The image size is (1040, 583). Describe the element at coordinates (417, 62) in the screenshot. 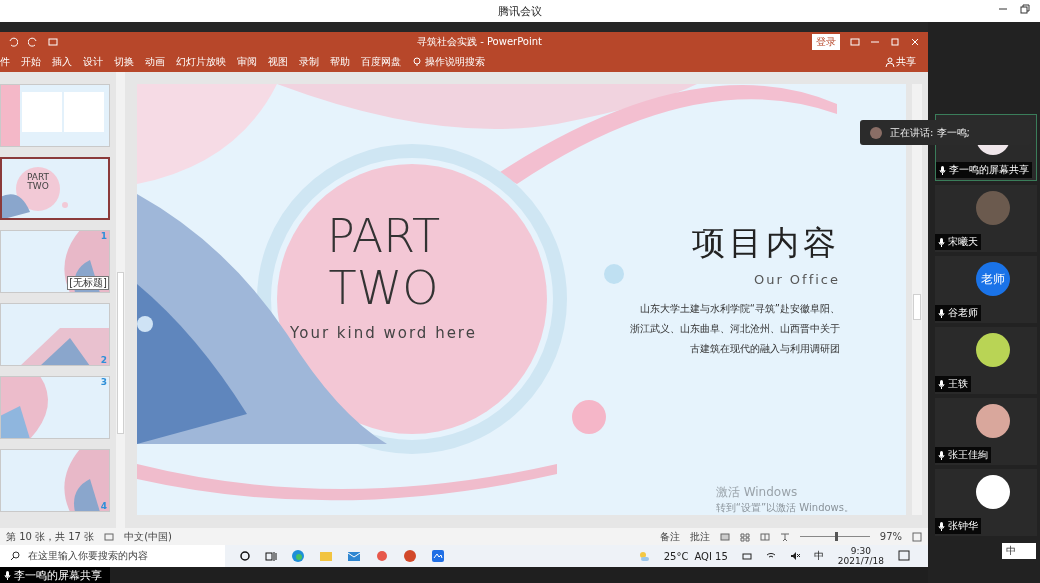

I see `lightbulb-icon` at that location.